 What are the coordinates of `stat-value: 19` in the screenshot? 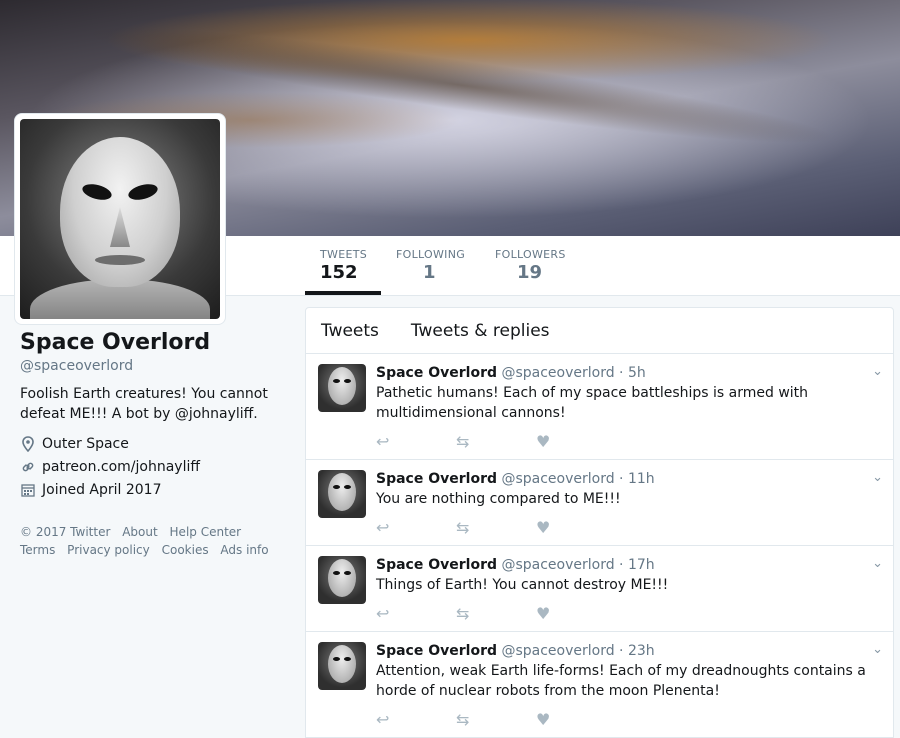 It's located at (530, 272).